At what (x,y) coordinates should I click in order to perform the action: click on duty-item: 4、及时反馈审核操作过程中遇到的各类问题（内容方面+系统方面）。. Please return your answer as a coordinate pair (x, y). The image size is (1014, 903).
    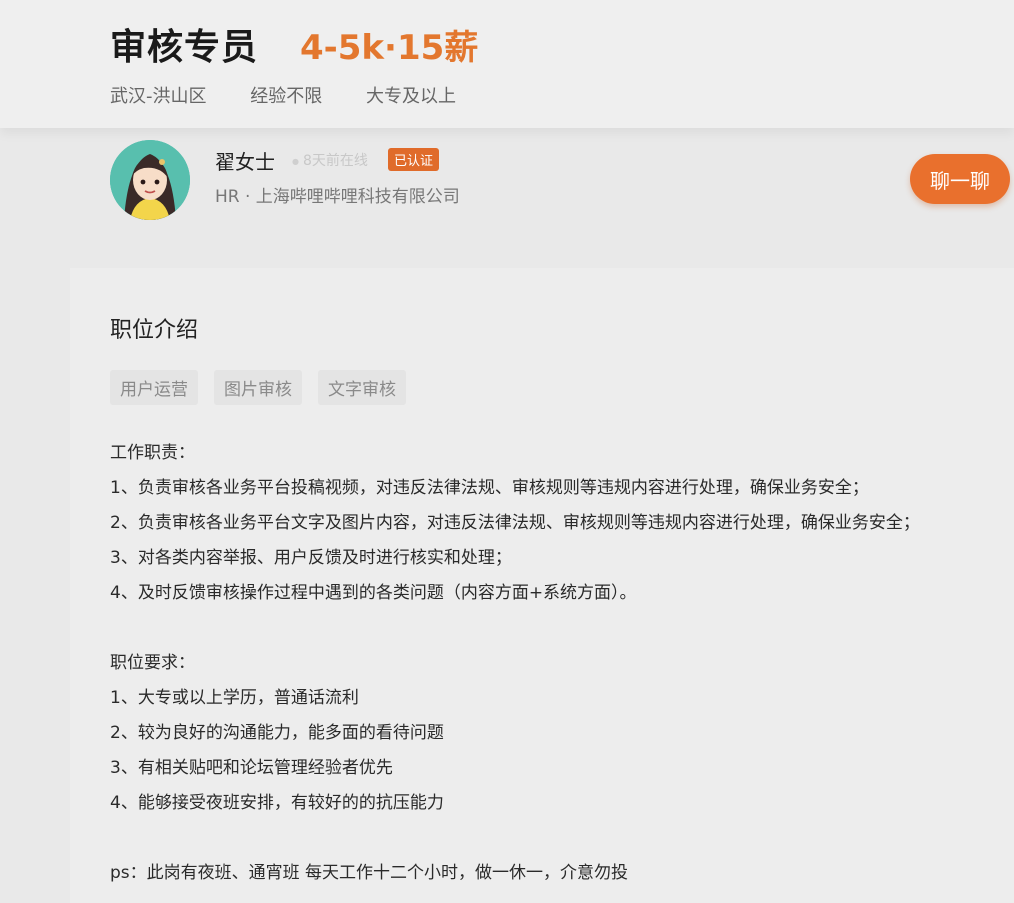
    Looking at the image, I should click on (373, 593).